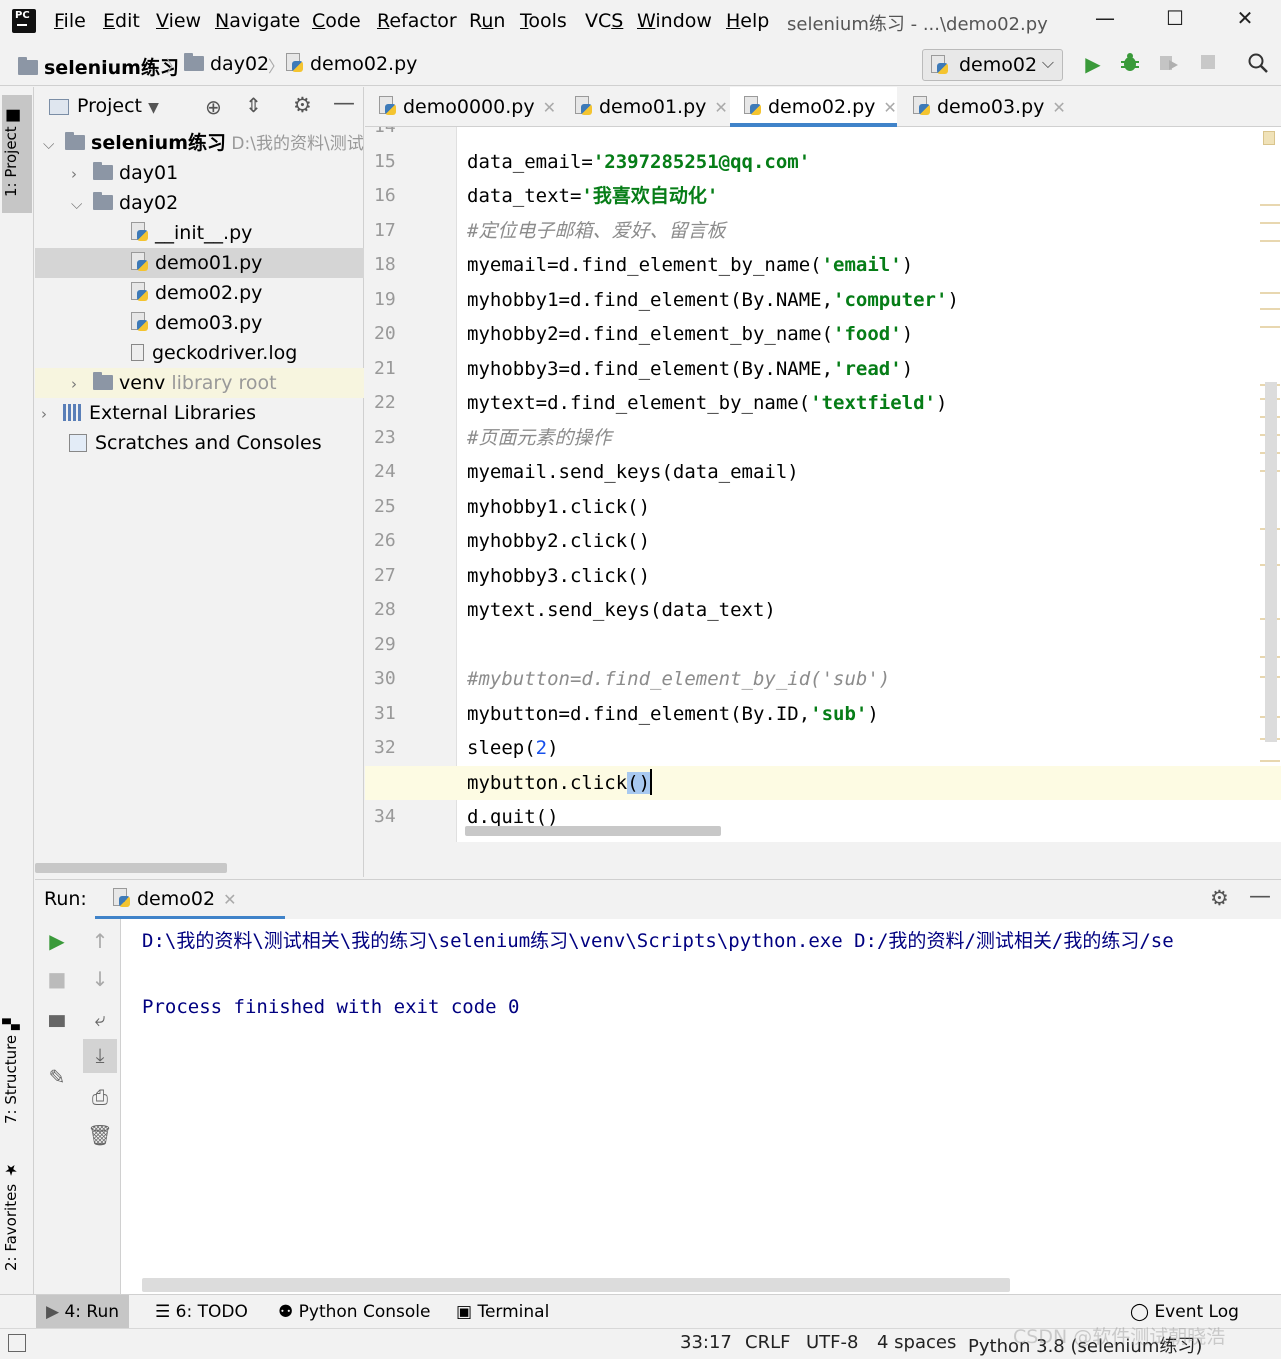  I want to click on tree-item: Scratches and Consoles, so click(199, 443).